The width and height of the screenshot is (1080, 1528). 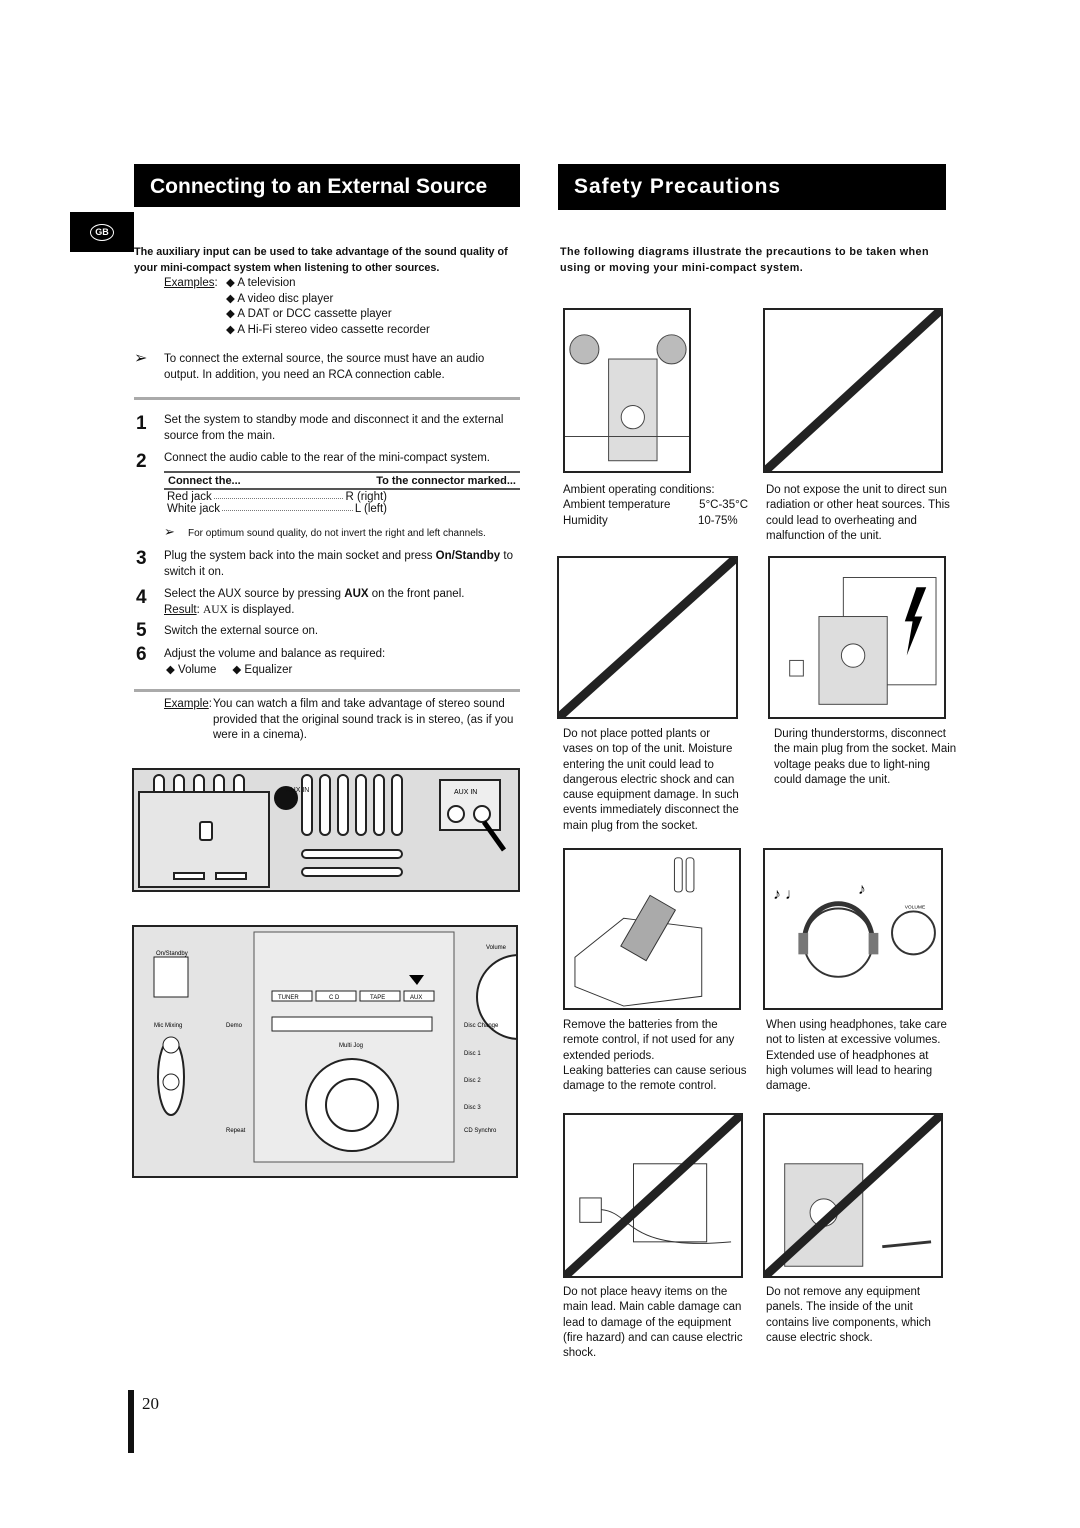 I want to click on example-label: Example:, so click(x=188, y=704).